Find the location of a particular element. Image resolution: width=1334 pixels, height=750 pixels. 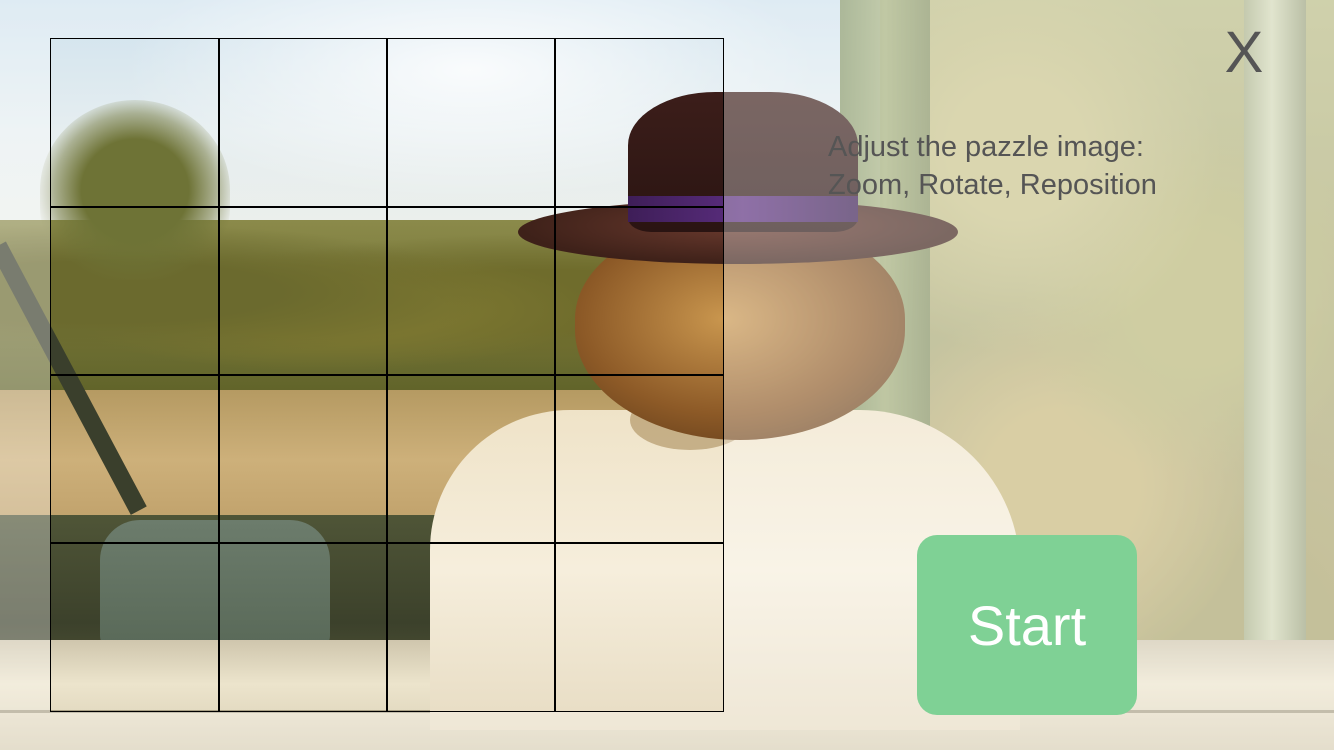

overlay-left is located at coordinates (25, 375).